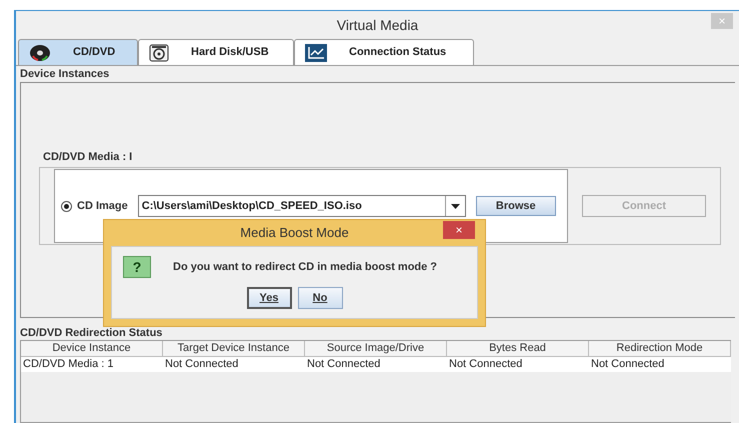 The image size is (739, 423). I want to click on dialog-title: Media Boost Mode, so click(294, 233).